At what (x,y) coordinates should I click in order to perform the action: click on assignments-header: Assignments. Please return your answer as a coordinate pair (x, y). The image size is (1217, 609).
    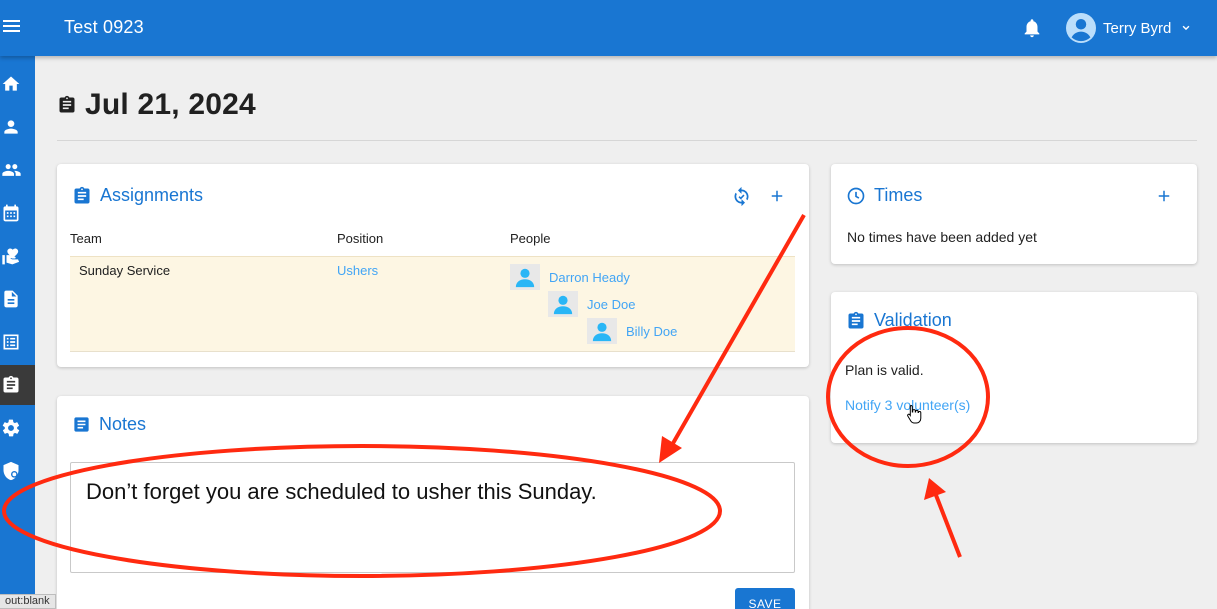
    Looking at the image, I should click on (137, 195).